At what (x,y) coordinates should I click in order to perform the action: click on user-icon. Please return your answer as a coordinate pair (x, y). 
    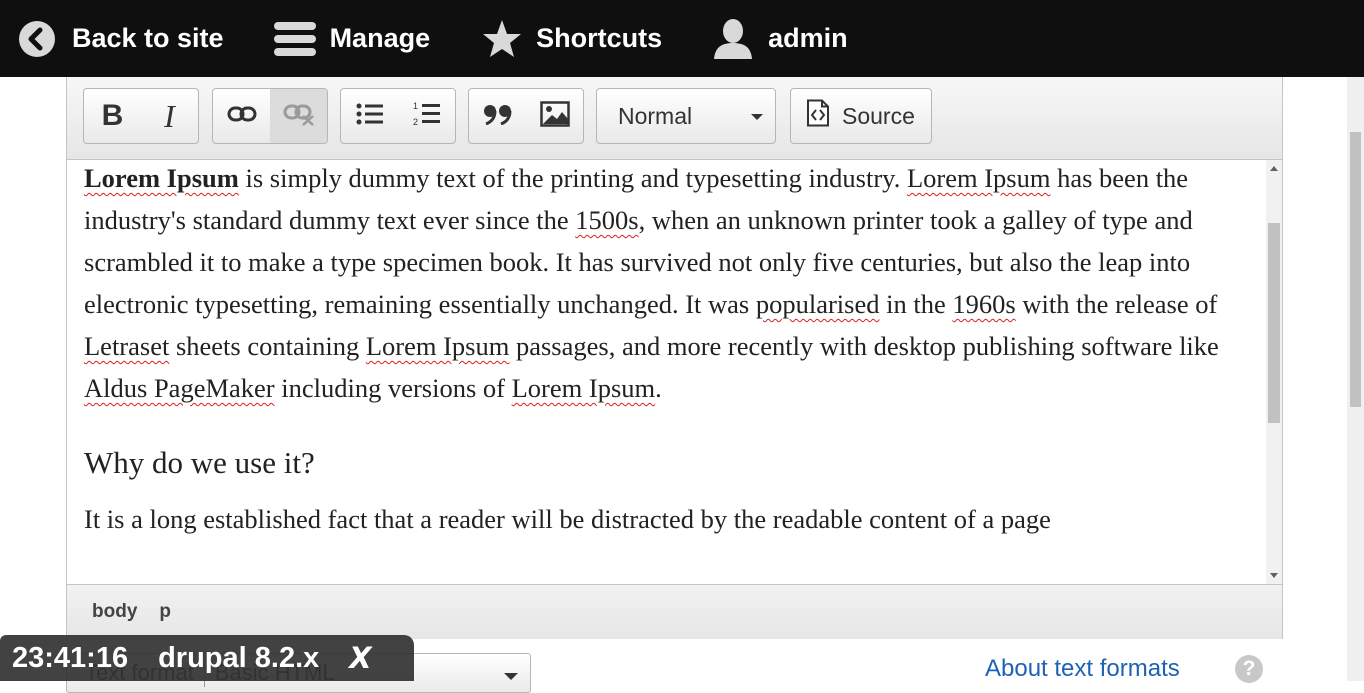
    Looking at the image, I should click on (733, 38).